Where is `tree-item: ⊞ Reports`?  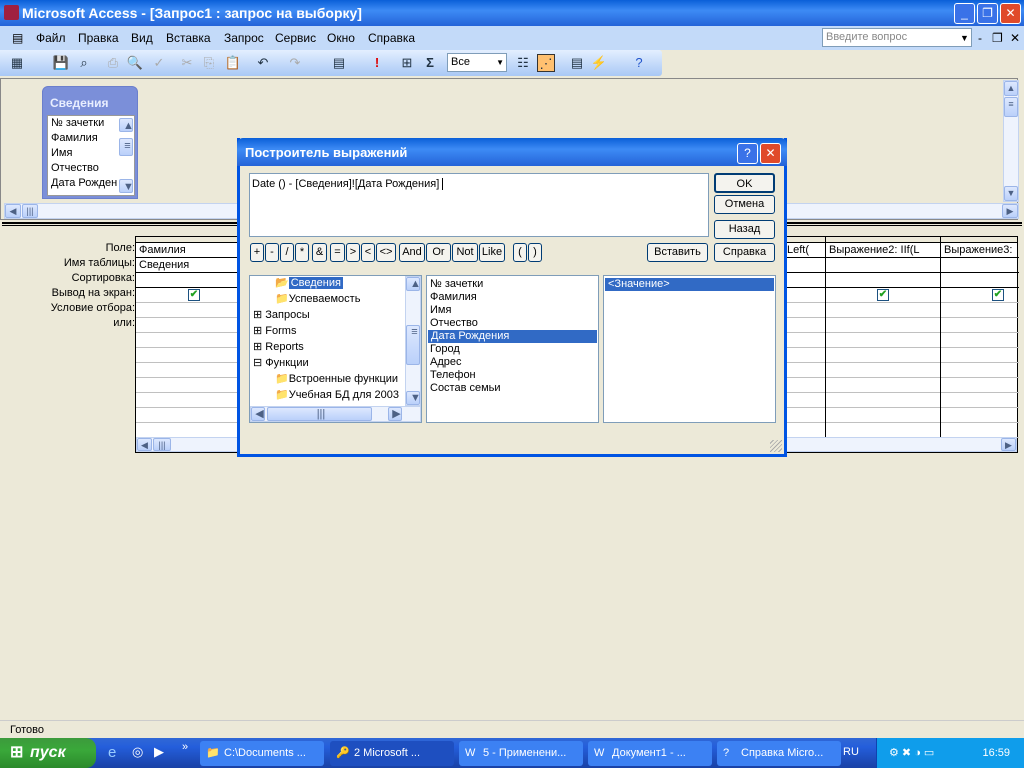
tree-item: ⊞ Reports is located at coordinates (327, 349).